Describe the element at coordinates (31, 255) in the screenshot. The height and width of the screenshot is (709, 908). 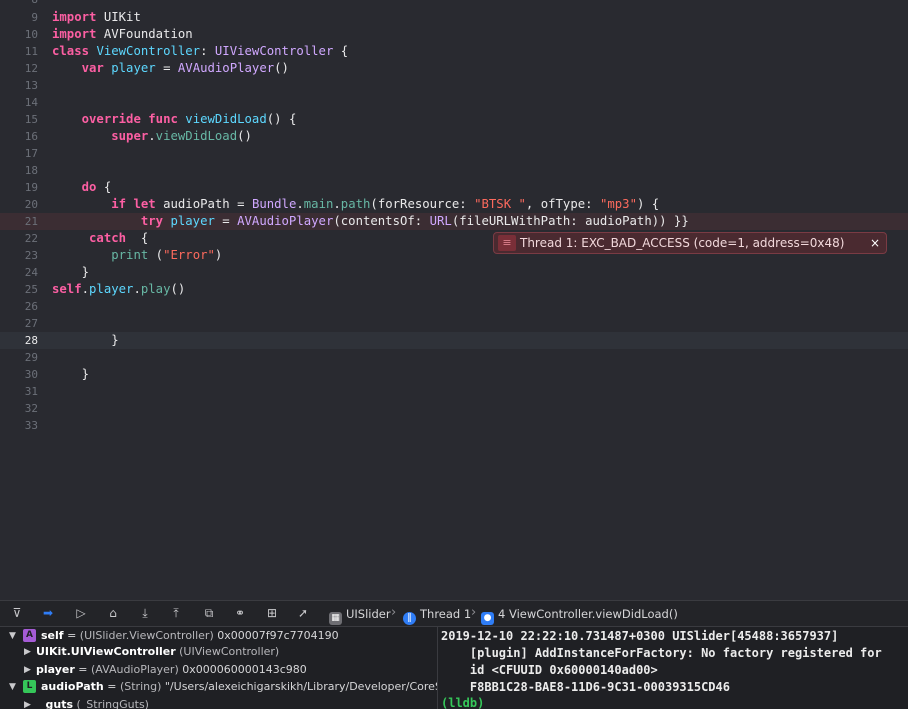
I see `line-number: 23` at that location.